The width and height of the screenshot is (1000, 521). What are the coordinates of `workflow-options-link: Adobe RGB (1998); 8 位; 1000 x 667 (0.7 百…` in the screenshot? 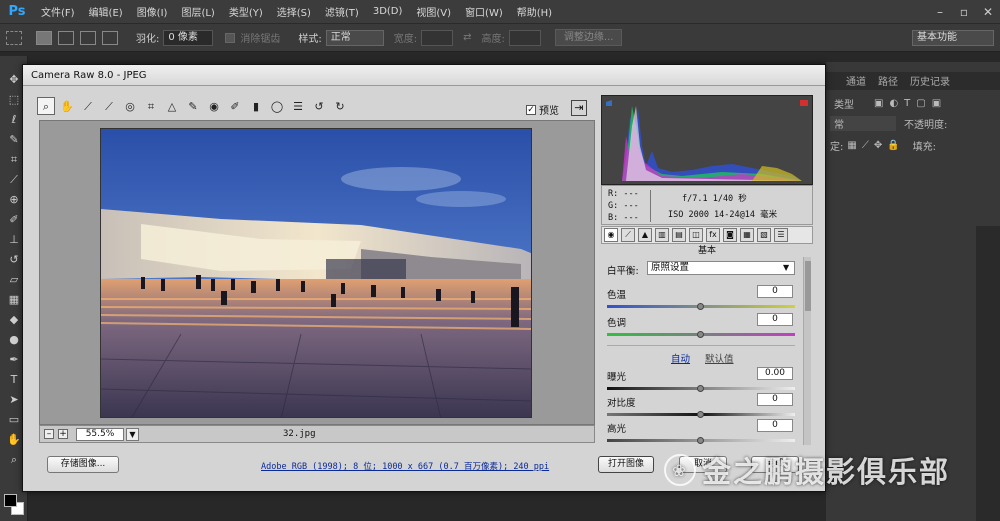 It's located at (405, 466).